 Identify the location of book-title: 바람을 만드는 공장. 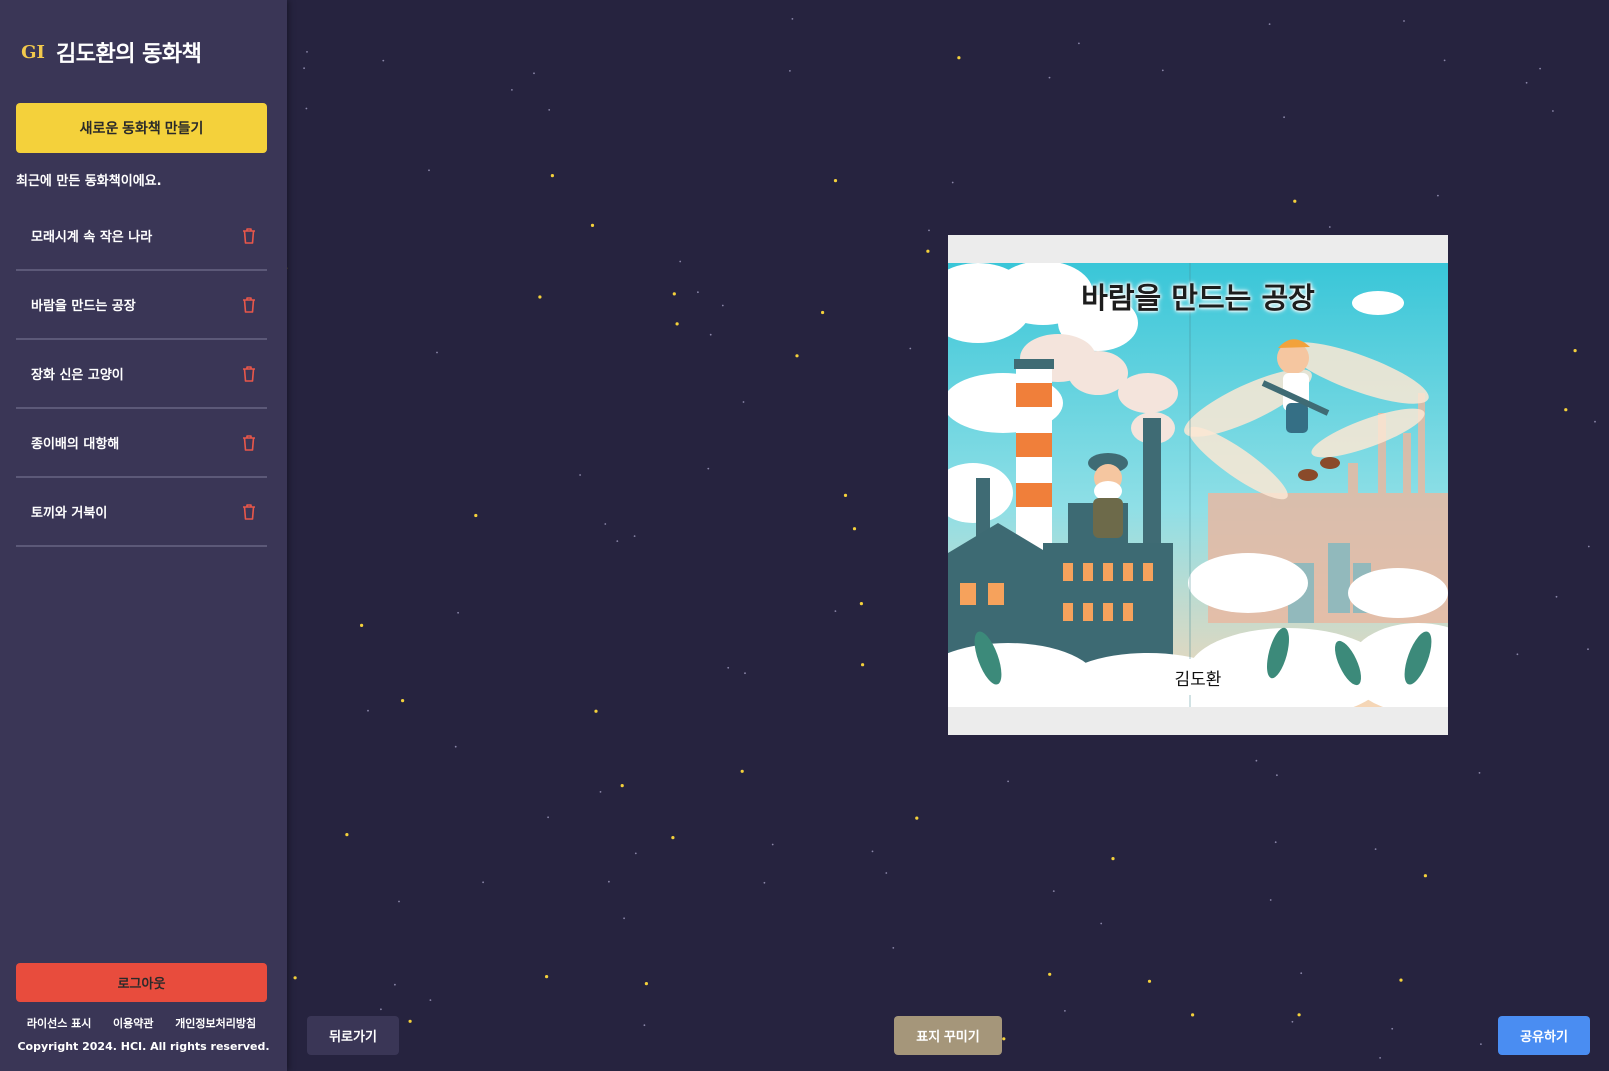
(83, 306).